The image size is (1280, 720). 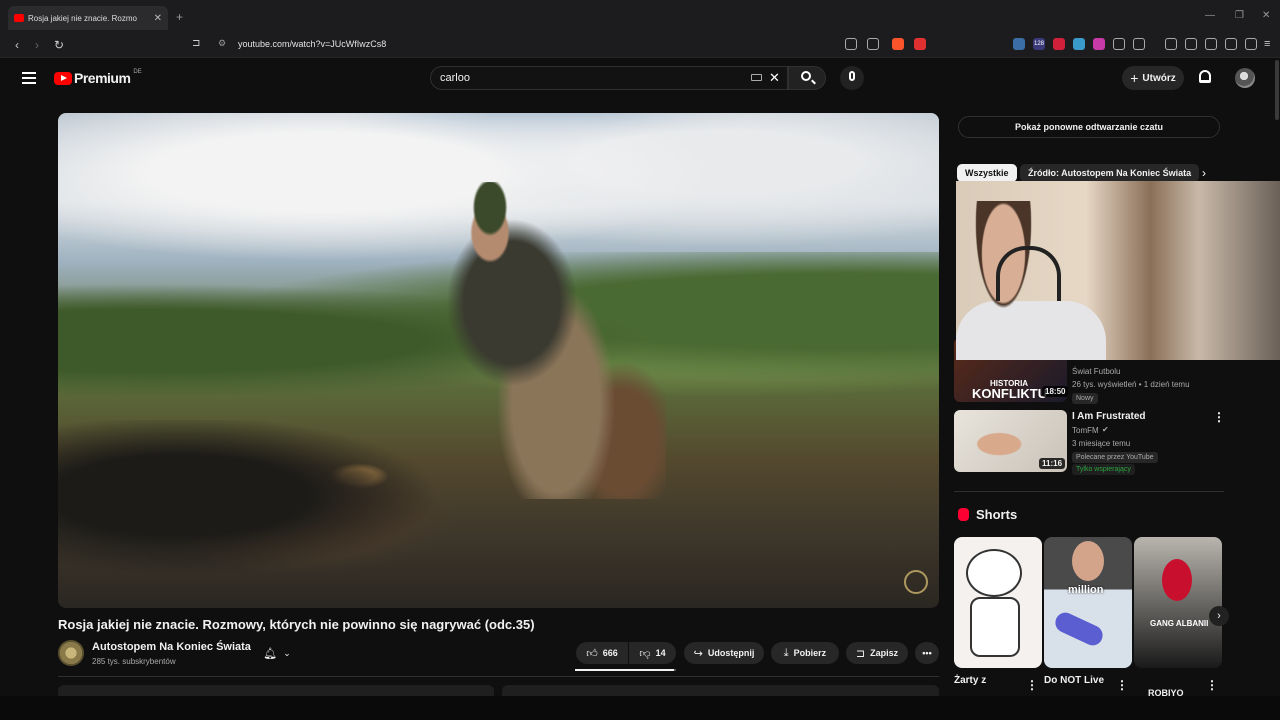 I want to click on window-close-icon: ✕, so click(x=1266, y=15).